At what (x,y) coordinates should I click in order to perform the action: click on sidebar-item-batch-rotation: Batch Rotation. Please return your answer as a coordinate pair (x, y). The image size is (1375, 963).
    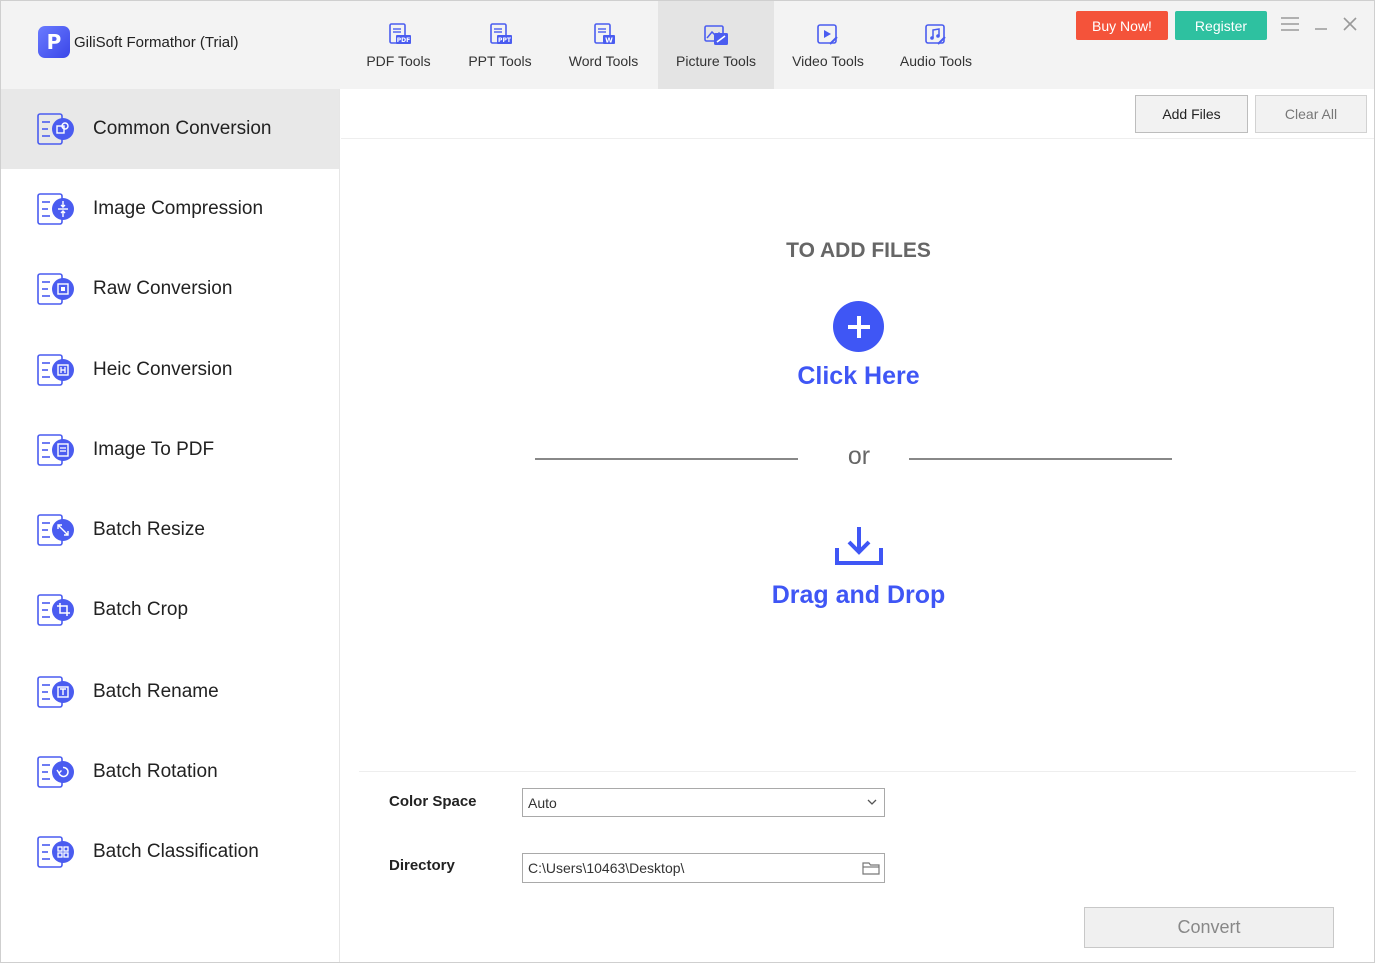
    Looking at the image, I should click on (170, 772).